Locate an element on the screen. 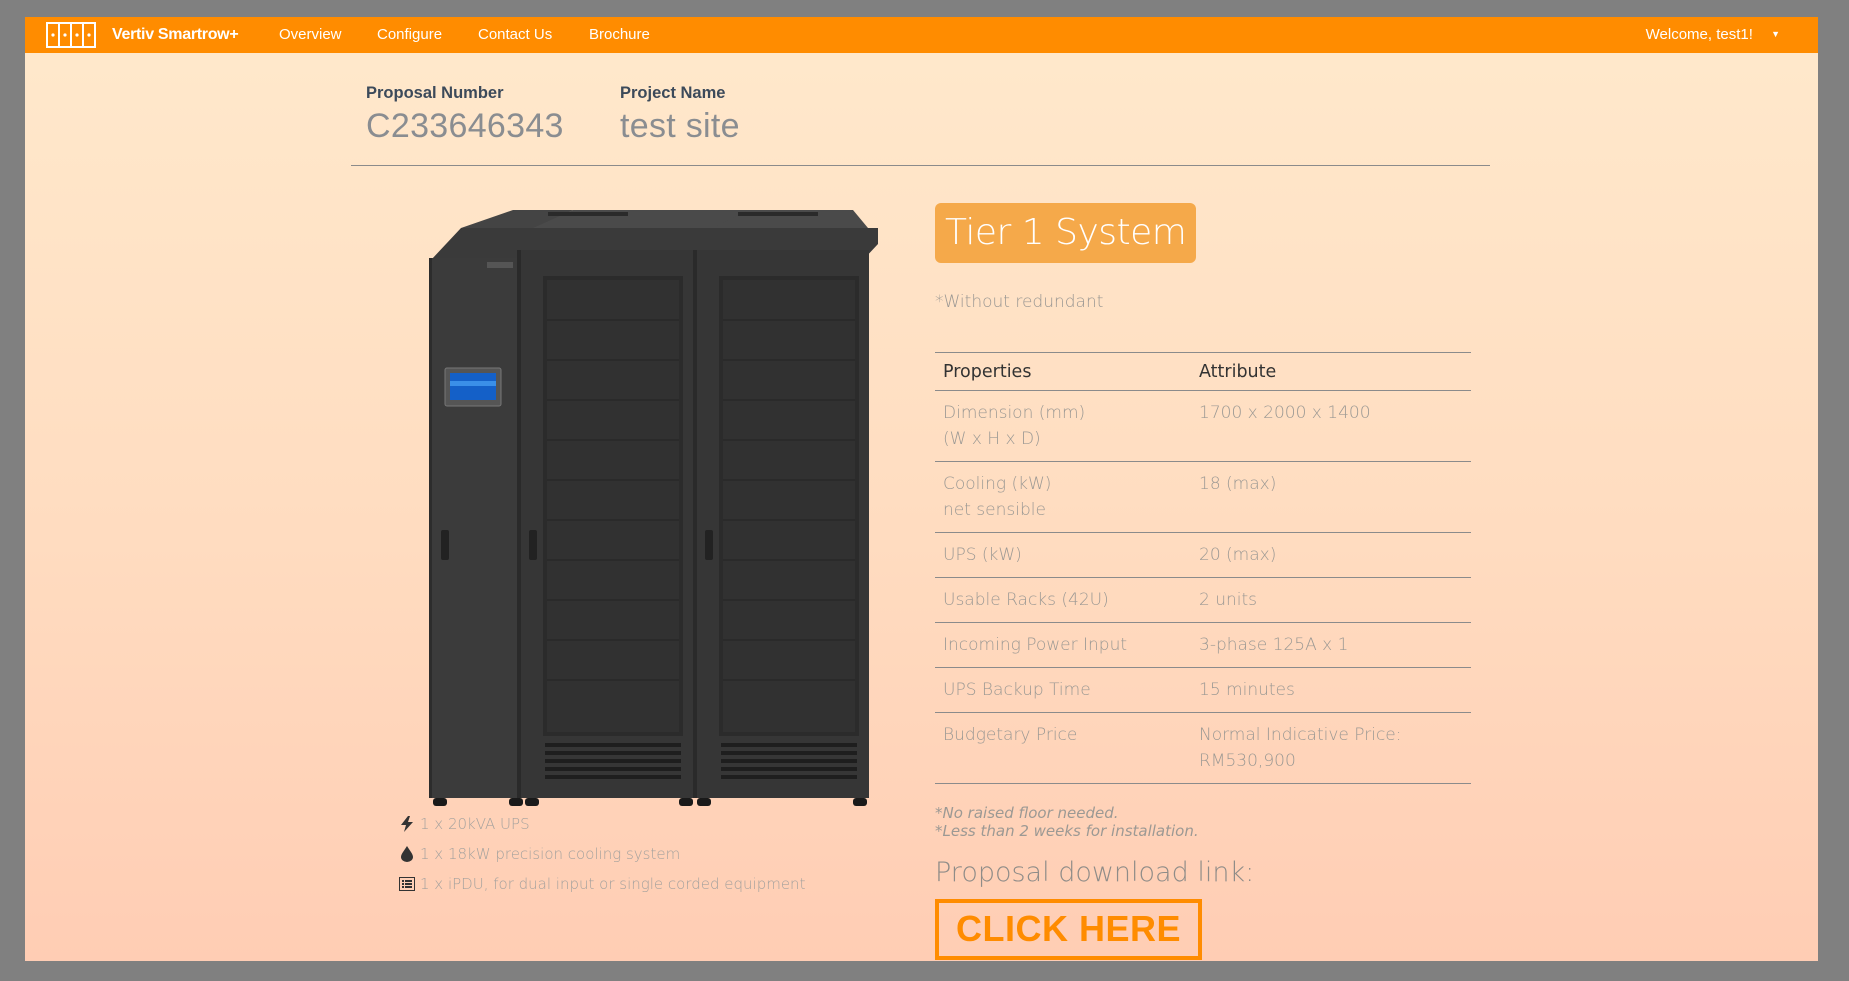 This screenshot has height=981, width=1849. header-attribute: Attribute is located at coordinates (1331, 371).